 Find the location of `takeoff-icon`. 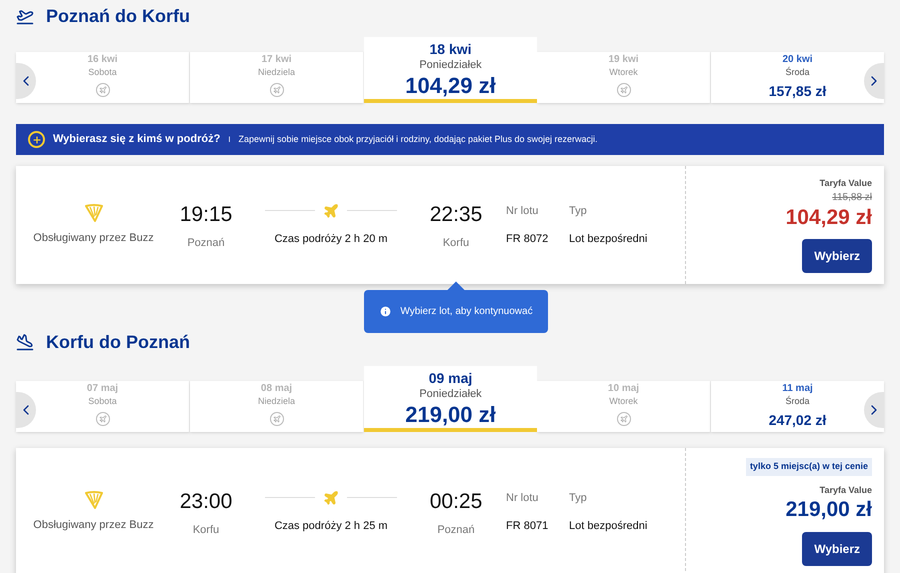

takeoff-icon is located at coordinates (25, 16).